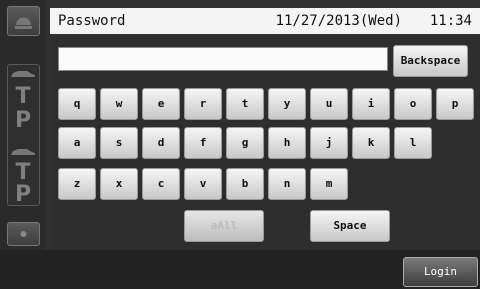 The height and width of the screenshot is (289, 480). What do you see at coordinates (23, 234) in the screenshot?
I see `dot-icon` at bounding box center [23, 234].